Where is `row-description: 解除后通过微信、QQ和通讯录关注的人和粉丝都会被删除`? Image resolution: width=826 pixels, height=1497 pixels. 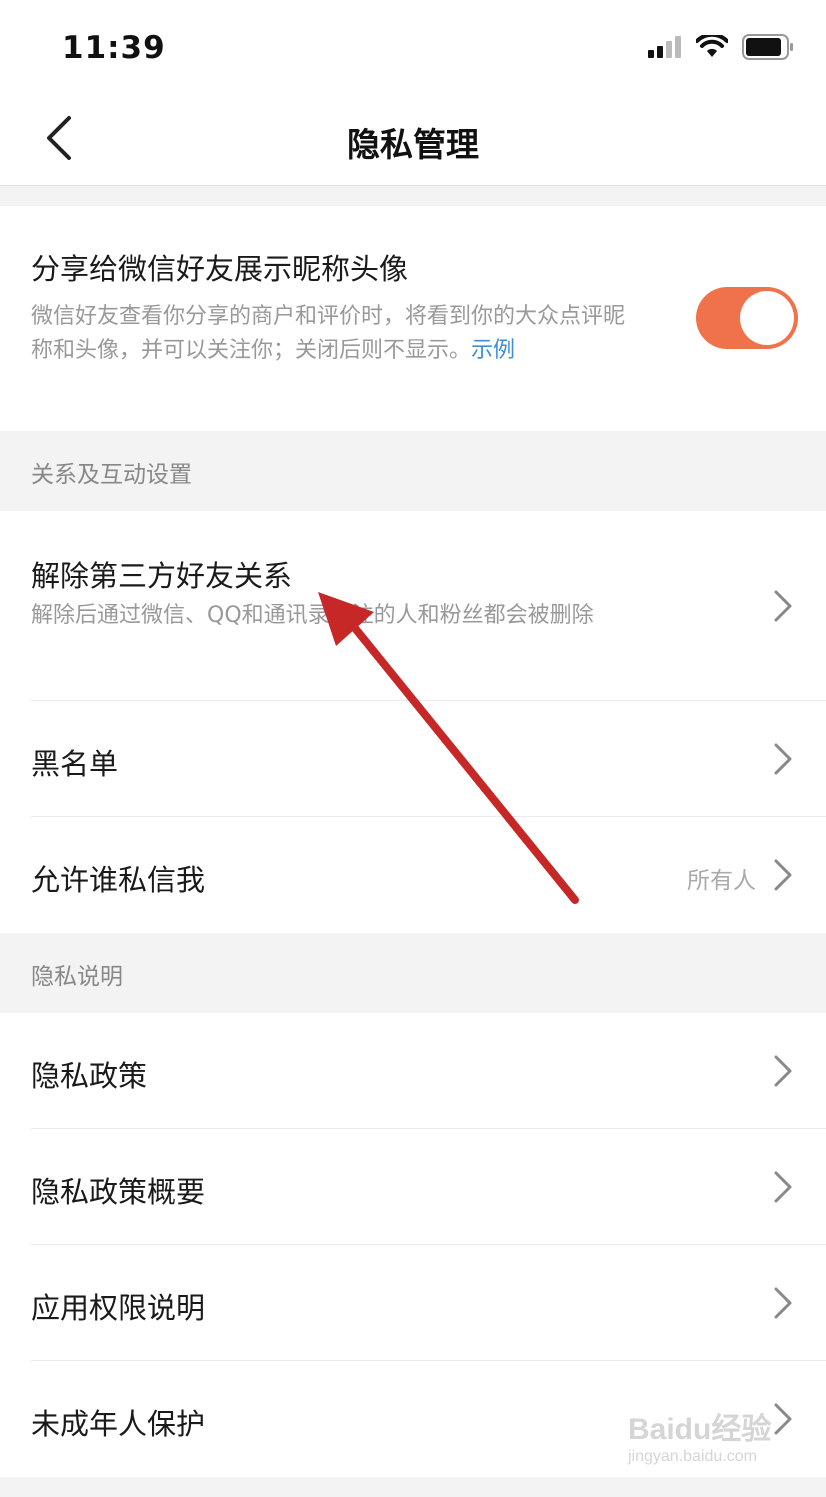
row-description: 解除后通过微信、QQ和通讯录关注的人和粉丝都会被删除 is located at coordinates (312, 615).